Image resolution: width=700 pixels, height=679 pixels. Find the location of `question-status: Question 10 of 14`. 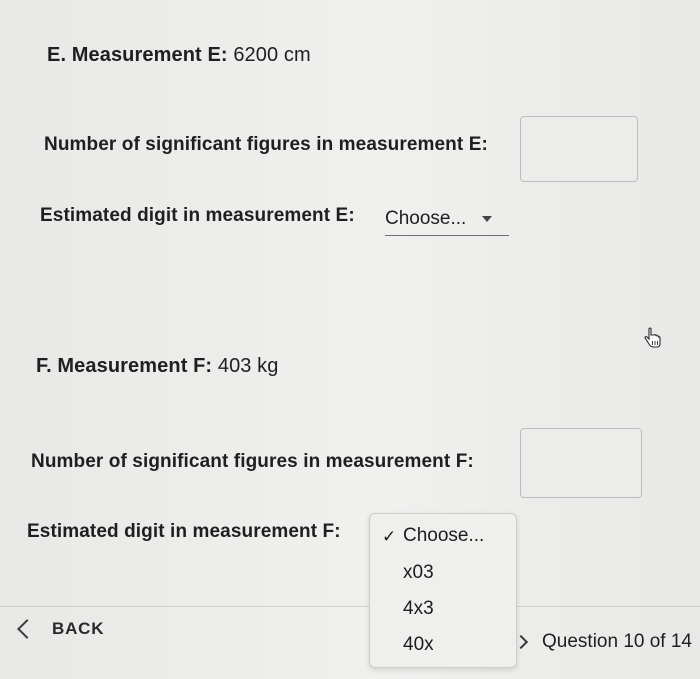

question-status: Question 10 of 14 is located at coordinates (617, 641).